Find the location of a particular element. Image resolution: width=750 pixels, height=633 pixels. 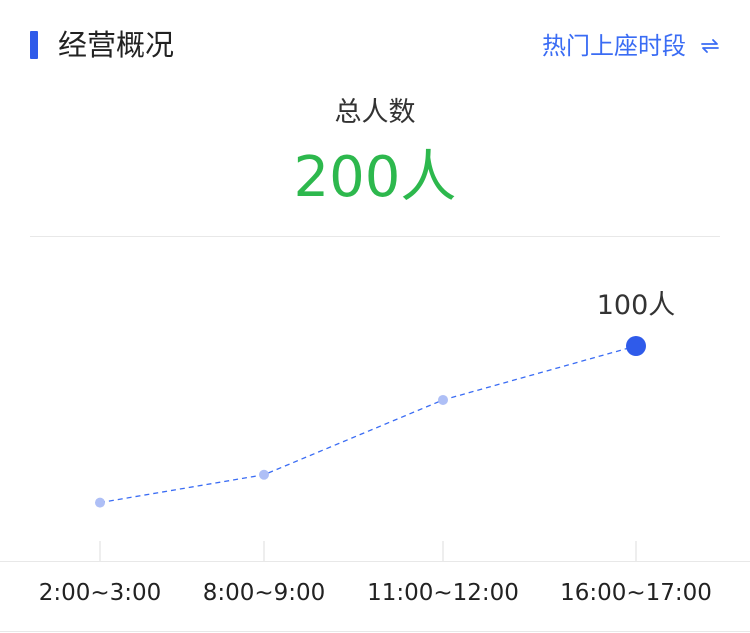

data-label: 100人 is located at coordinates (636, 305).